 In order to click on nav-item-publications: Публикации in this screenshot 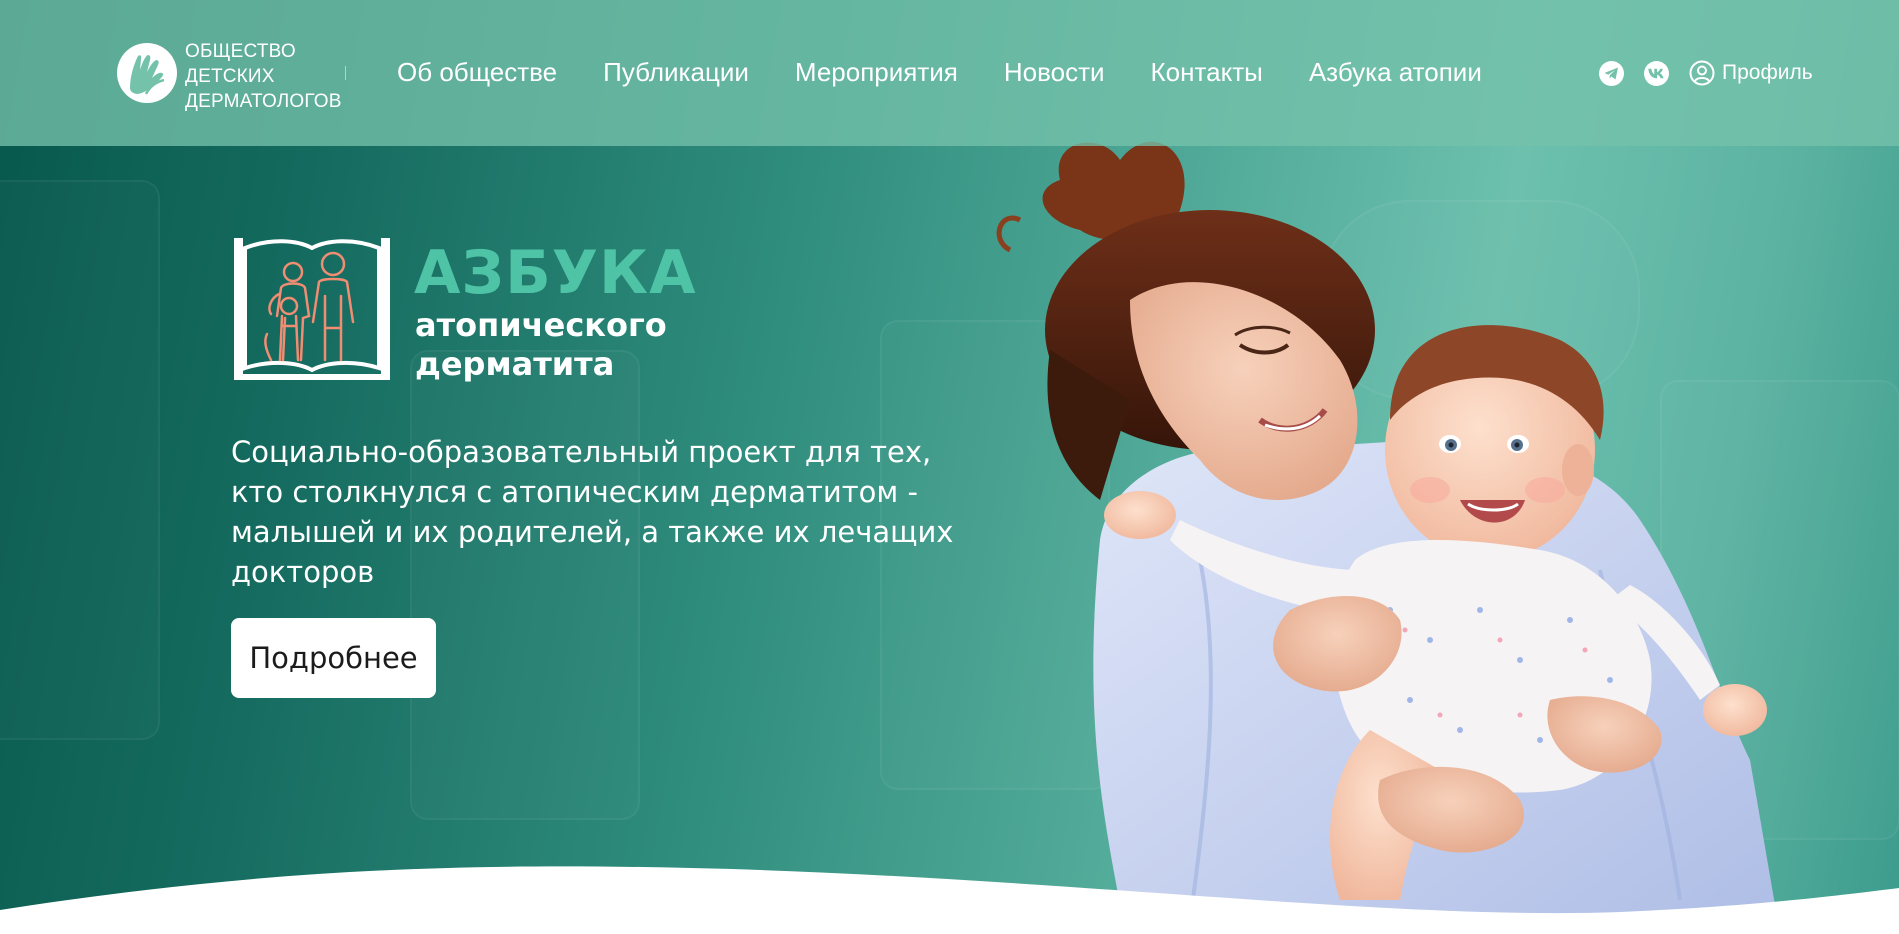, I will do `click(676, 72)`.